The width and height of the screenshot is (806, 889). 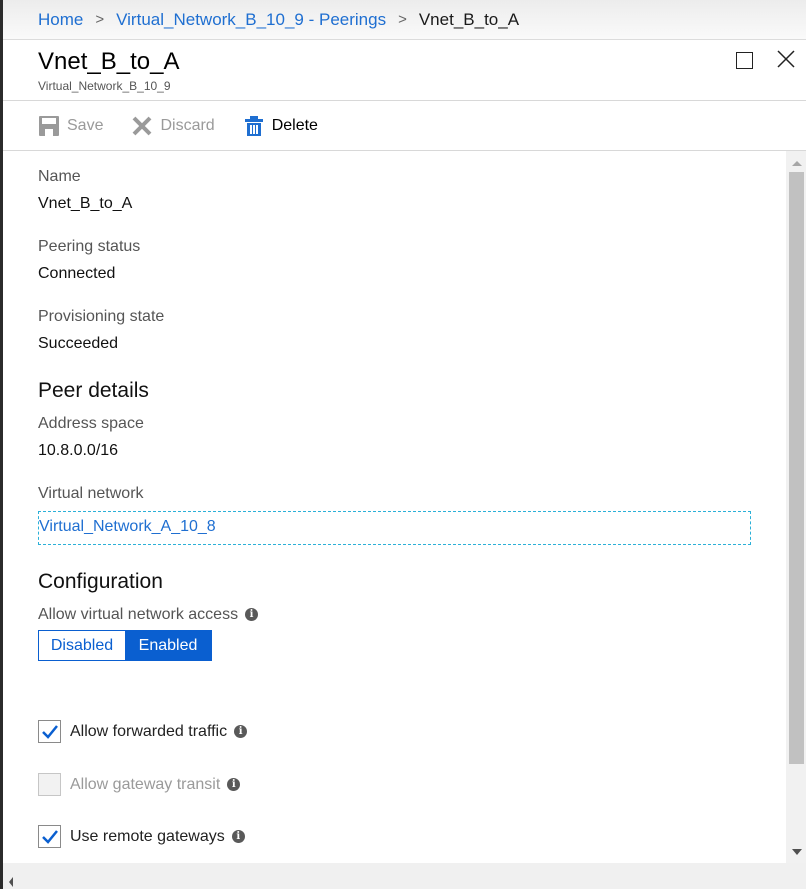 I want to click on use-remote-gateways-checkbox: Use remote gateways i, so click(x=141, y=836).